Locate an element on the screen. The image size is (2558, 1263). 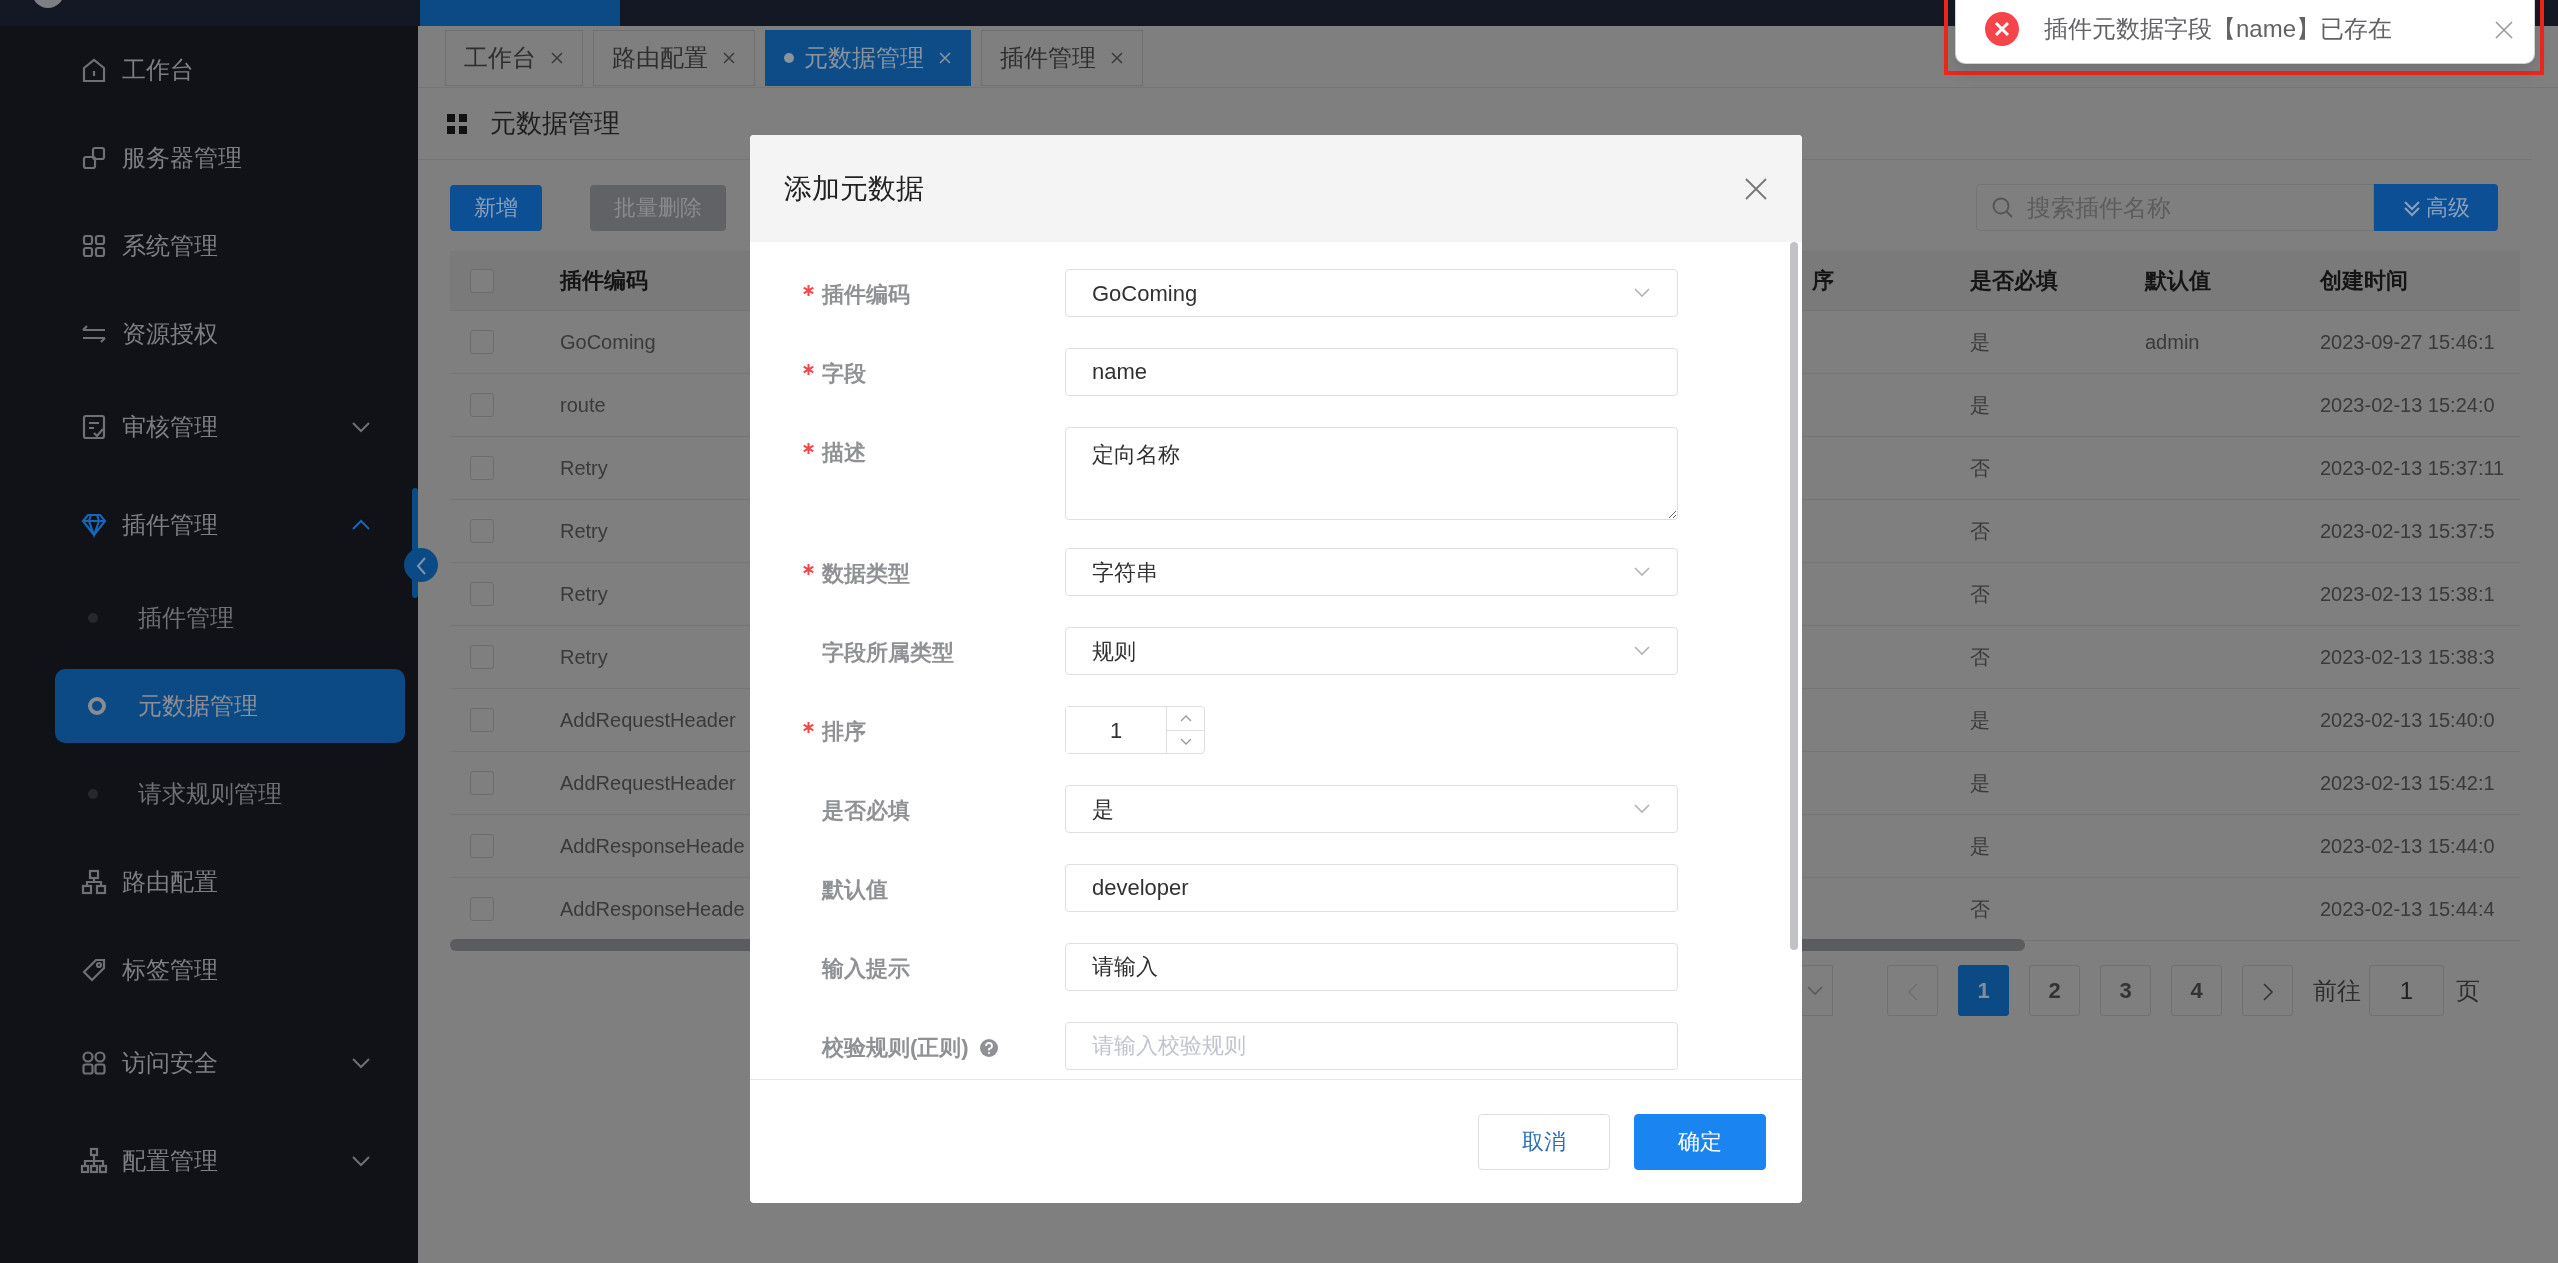
column-header: 是否必填 is located at coordinates (2014, 281).